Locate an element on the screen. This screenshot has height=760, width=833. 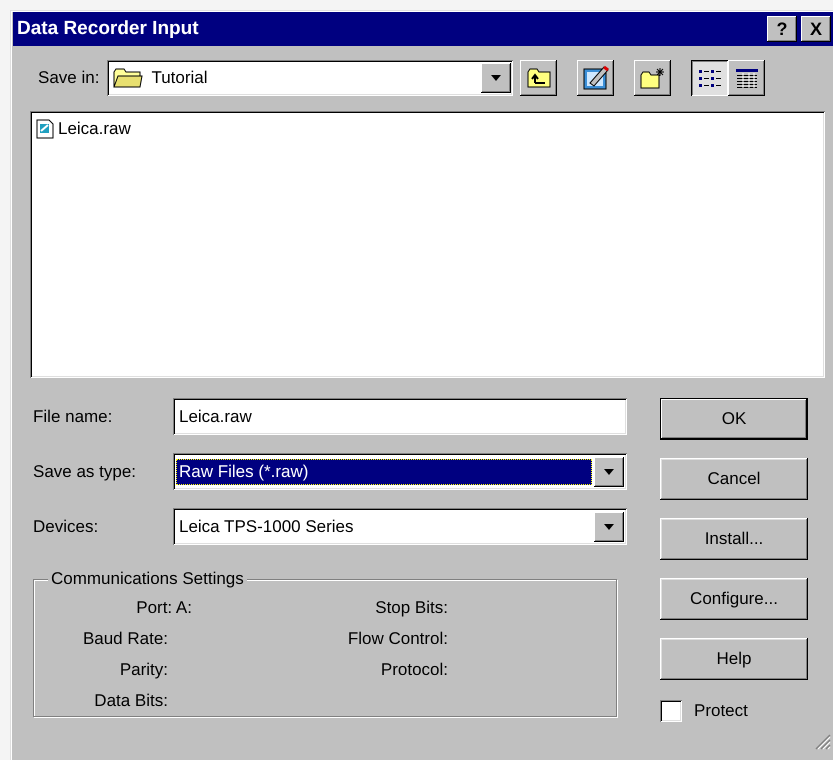
details-view-icon is located at coordinates (747, 78).